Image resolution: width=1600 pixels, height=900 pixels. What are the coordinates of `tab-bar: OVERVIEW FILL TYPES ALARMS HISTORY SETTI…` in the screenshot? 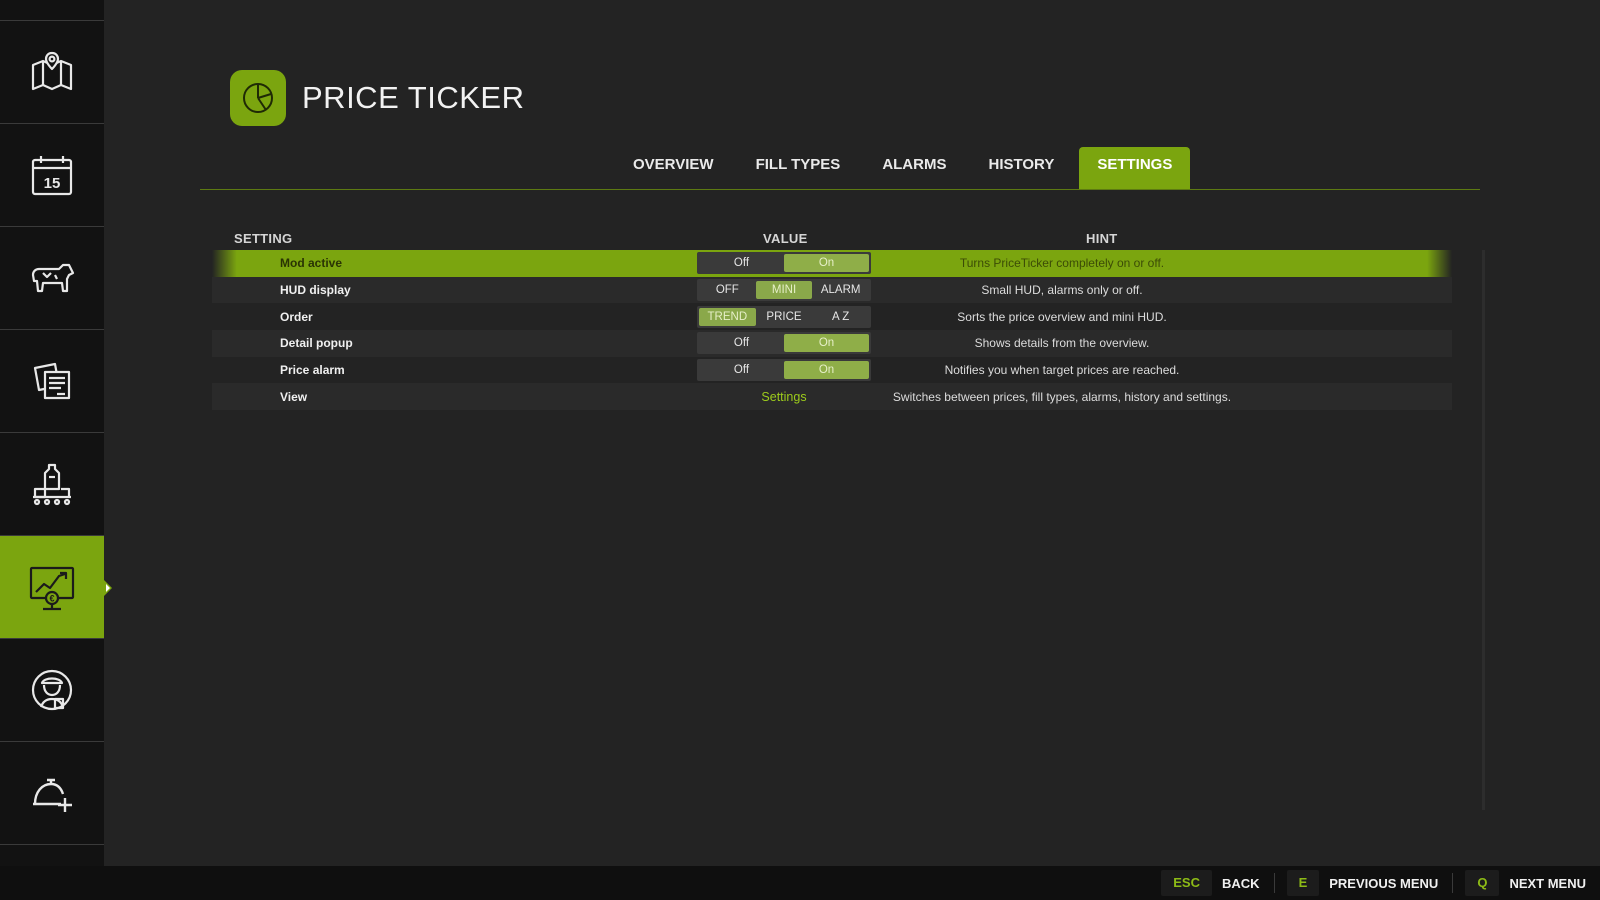 It's located at (901, 168).